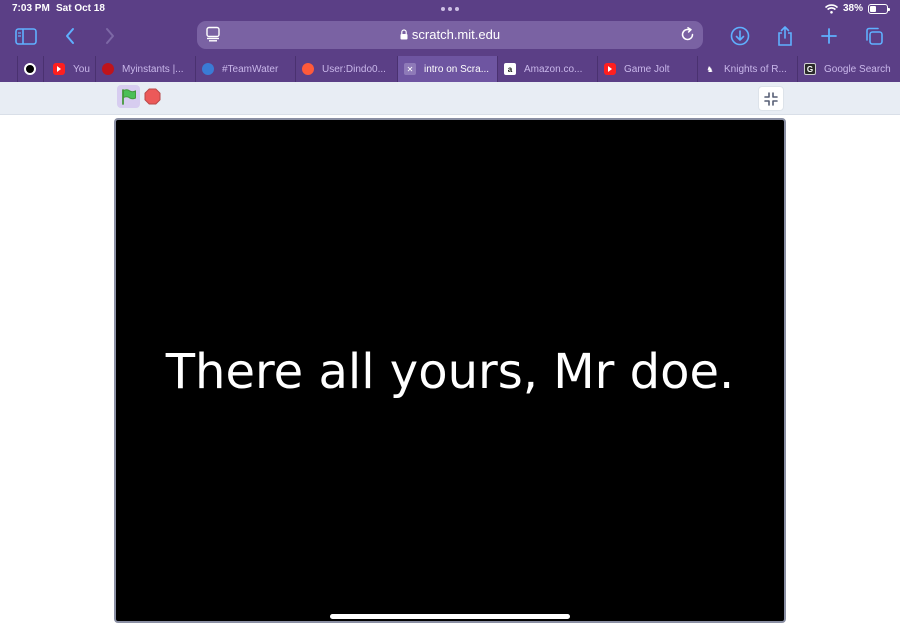 This screenshot has width=900, height=625. What do you see at coordinates (31, 8) in the screenshot?
I see `status-time: 7:03 PM` at bounding box center [31, 8].